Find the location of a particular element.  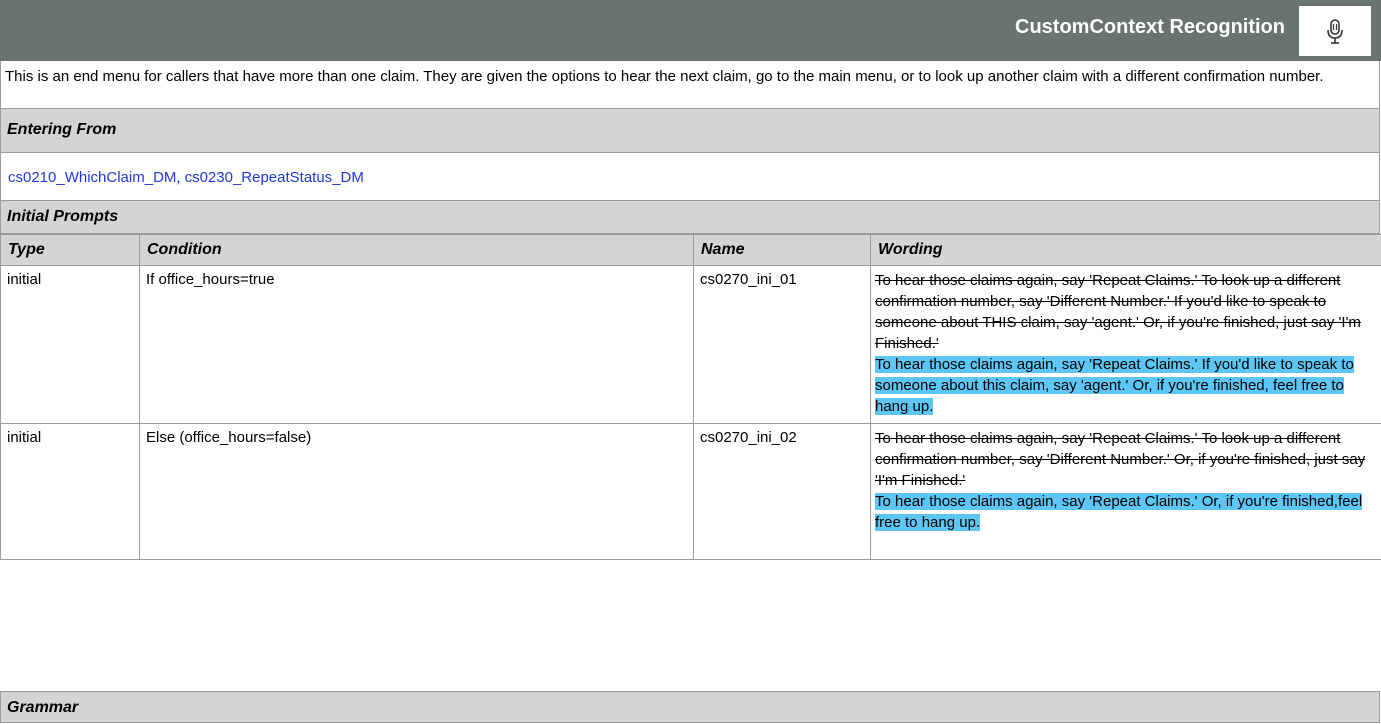

microphone-box is located at coordinates (1335, 31).